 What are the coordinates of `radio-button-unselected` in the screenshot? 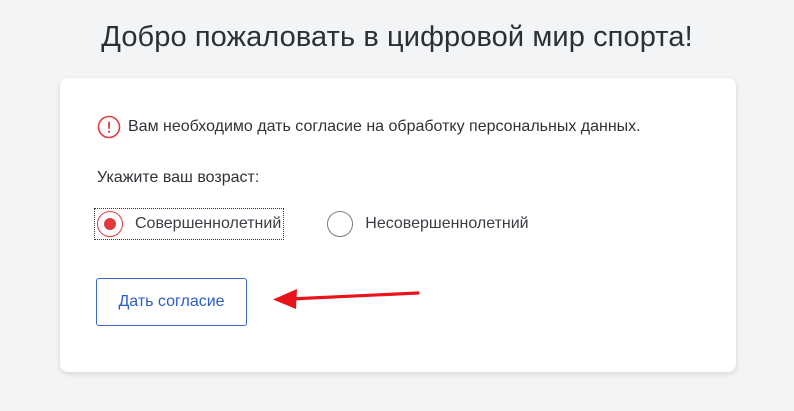 It's located at (340, 224).